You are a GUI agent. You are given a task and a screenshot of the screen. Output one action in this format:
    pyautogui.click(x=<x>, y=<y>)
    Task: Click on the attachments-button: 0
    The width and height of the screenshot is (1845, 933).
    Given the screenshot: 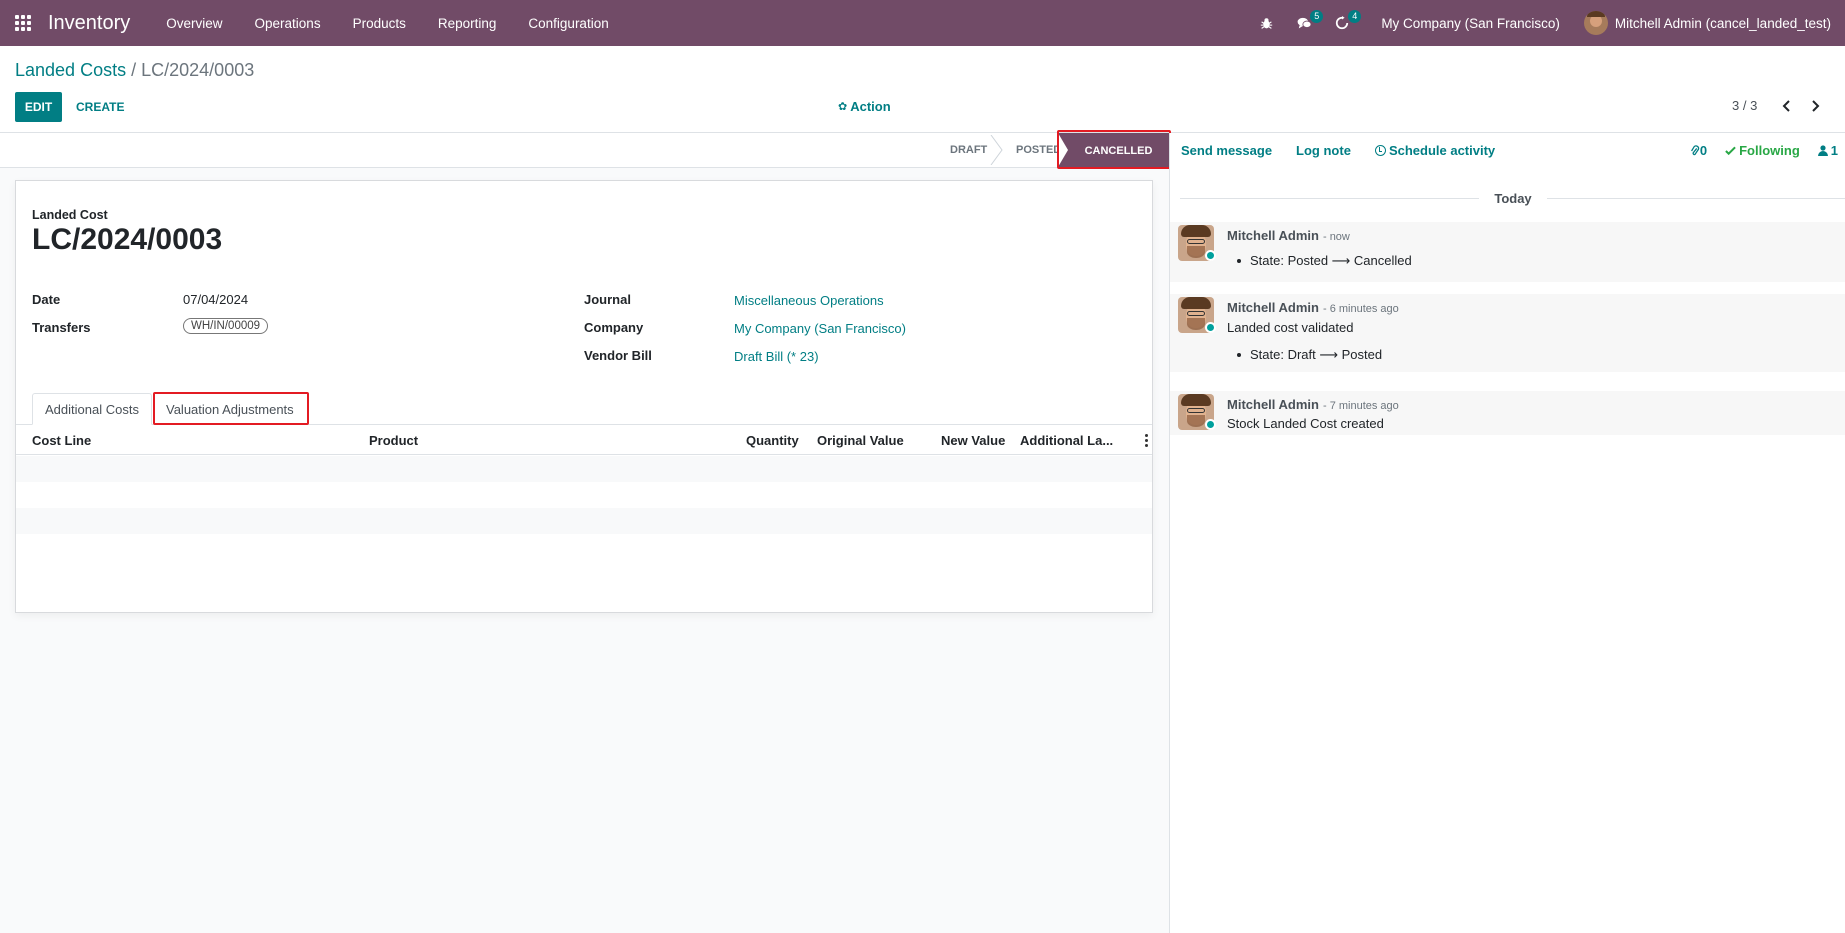 What is the action you would take?
    pyautogui.click(x=1698, y=150)
    